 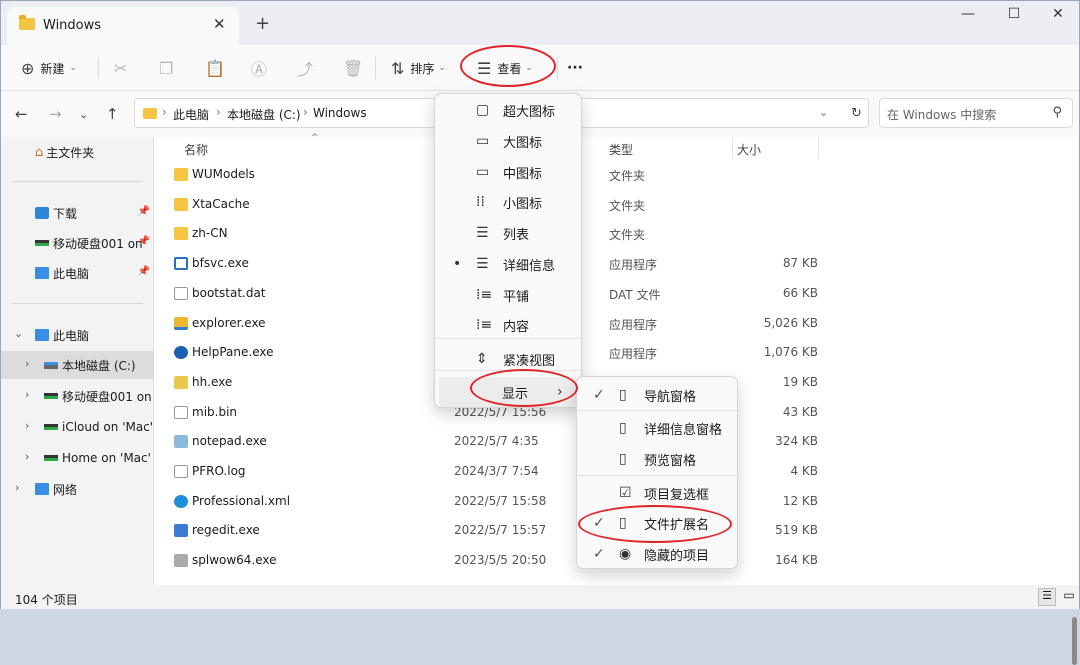 I want to click on rename-button: Ⓐ, so click(x=262, y=68).